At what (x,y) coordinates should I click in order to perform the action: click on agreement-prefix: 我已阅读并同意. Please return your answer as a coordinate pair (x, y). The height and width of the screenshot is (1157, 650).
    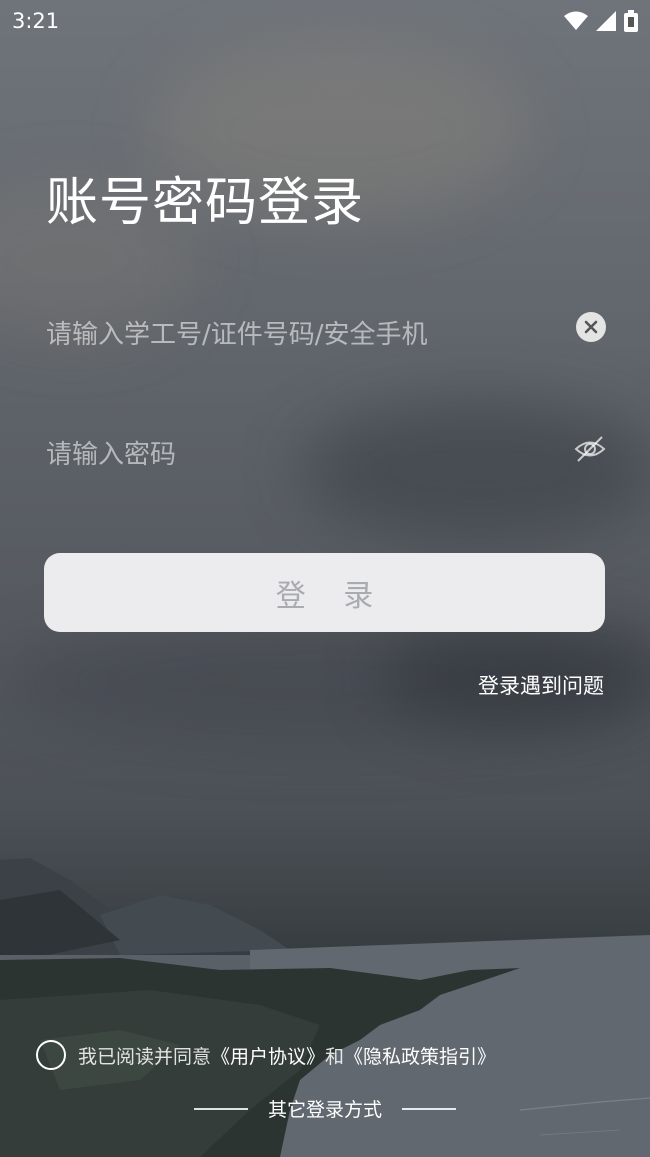
    Looking at the image, I should click on (145, 1056).